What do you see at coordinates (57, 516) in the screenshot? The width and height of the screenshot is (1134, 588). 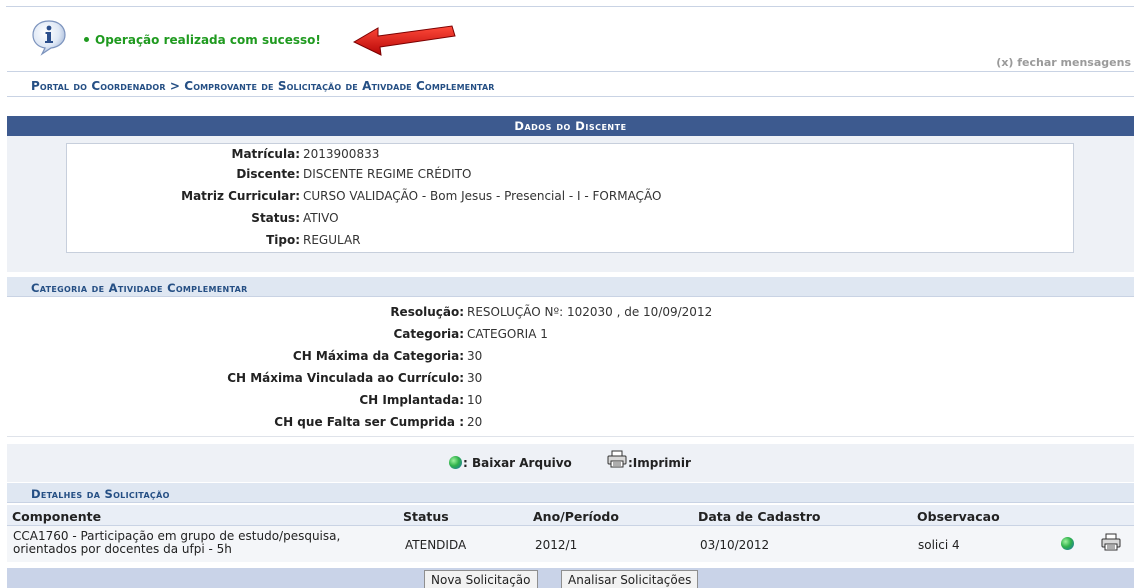 I see `col-componente: Componente` at bounding box center [57, 516].